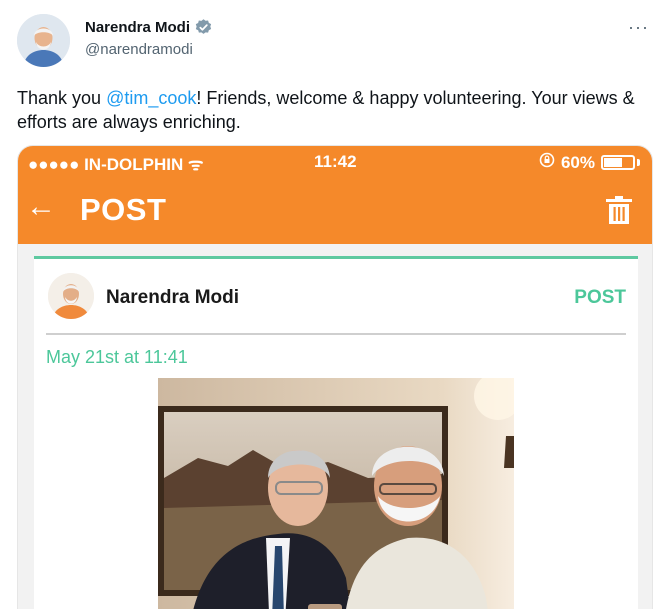 This screenshot has width=669, height=609. What do you see at coordinates (123, 209) in the screenshot?
I see `app-title: POST` at bounding box center [123, 209].